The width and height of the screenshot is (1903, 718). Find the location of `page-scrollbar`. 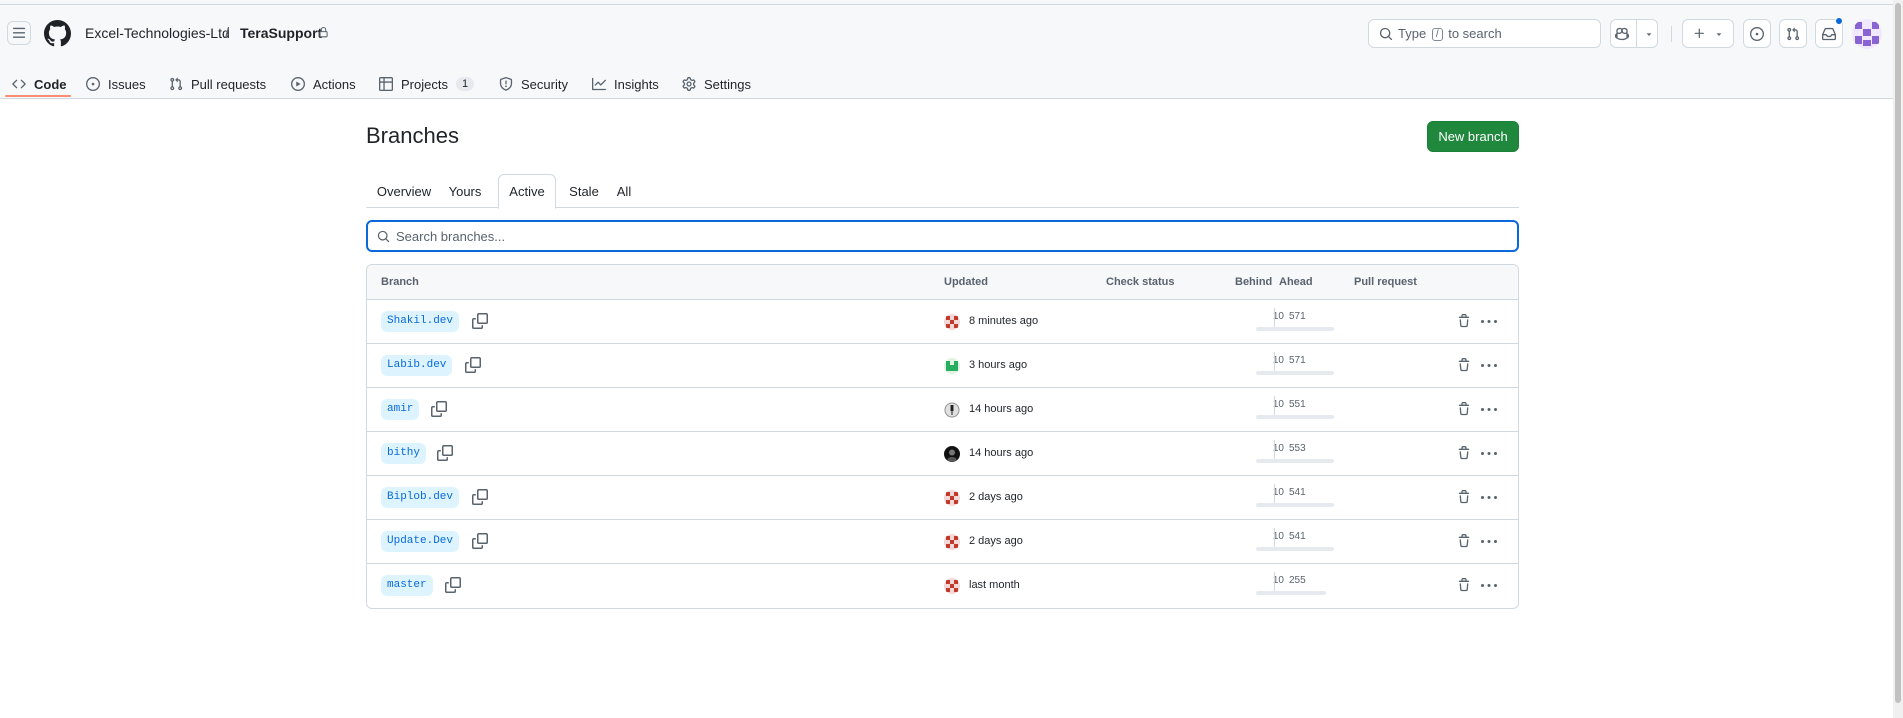

page-scrollbar is located at coordinates (1898, 359).